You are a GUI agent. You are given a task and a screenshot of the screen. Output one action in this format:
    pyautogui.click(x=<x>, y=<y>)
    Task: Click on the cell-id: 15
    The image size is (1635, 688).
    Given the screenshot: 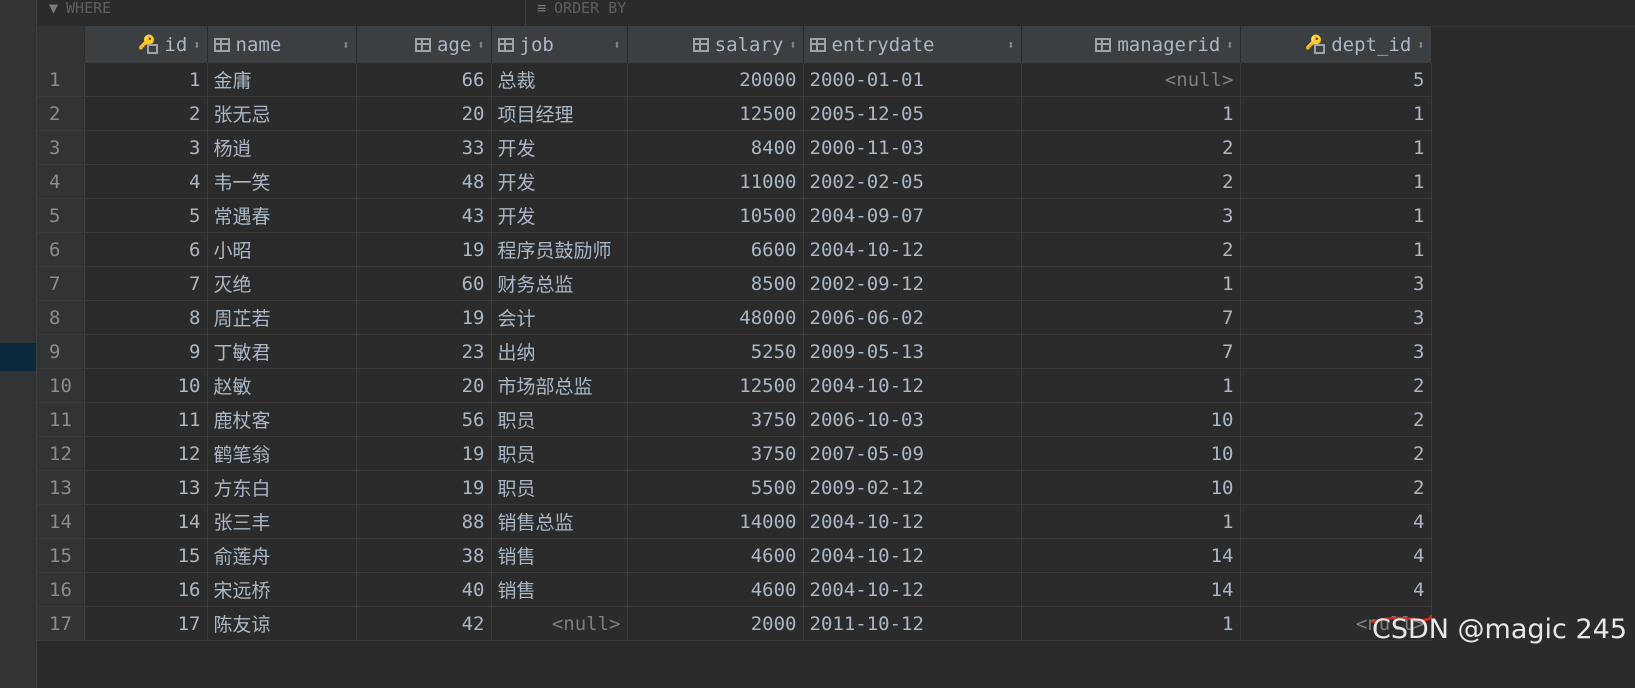 What is the action you would take?
    pyautogui.click(x=146, y=555)
    